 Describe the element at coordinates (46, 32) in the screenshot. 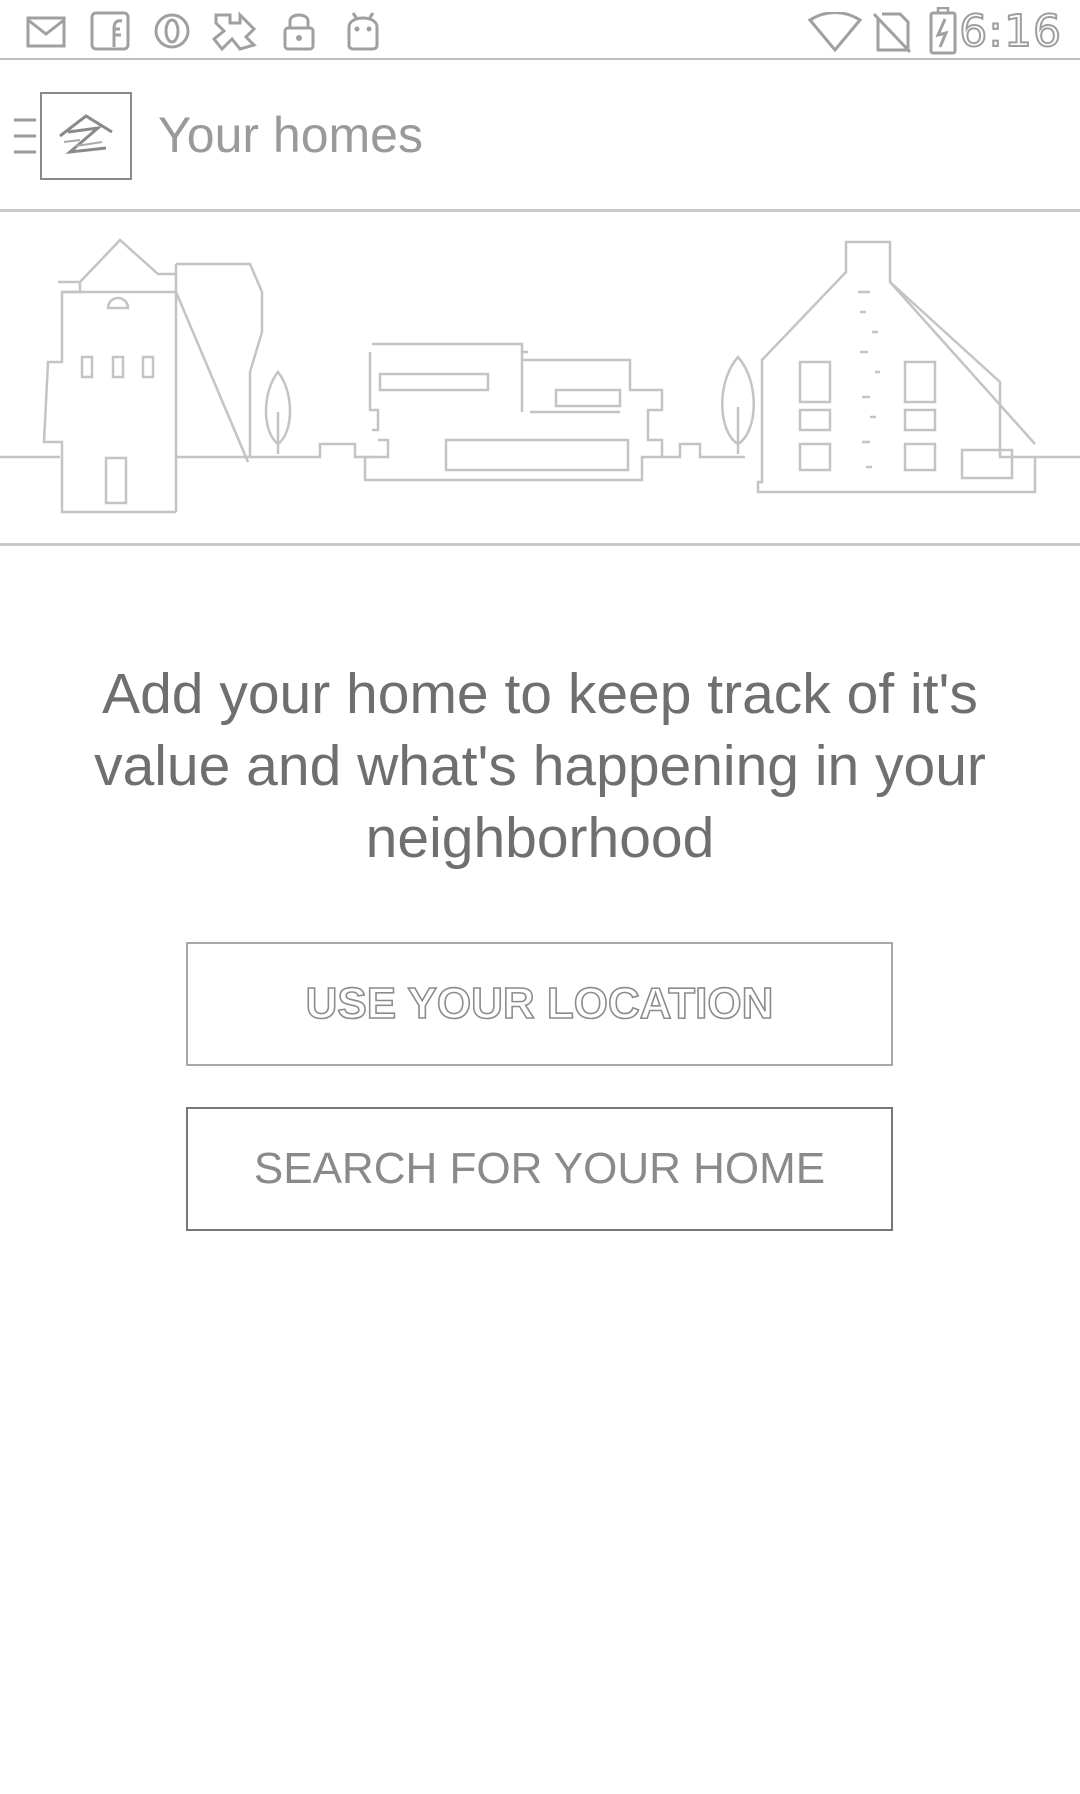

I see `email-icon` at that location.